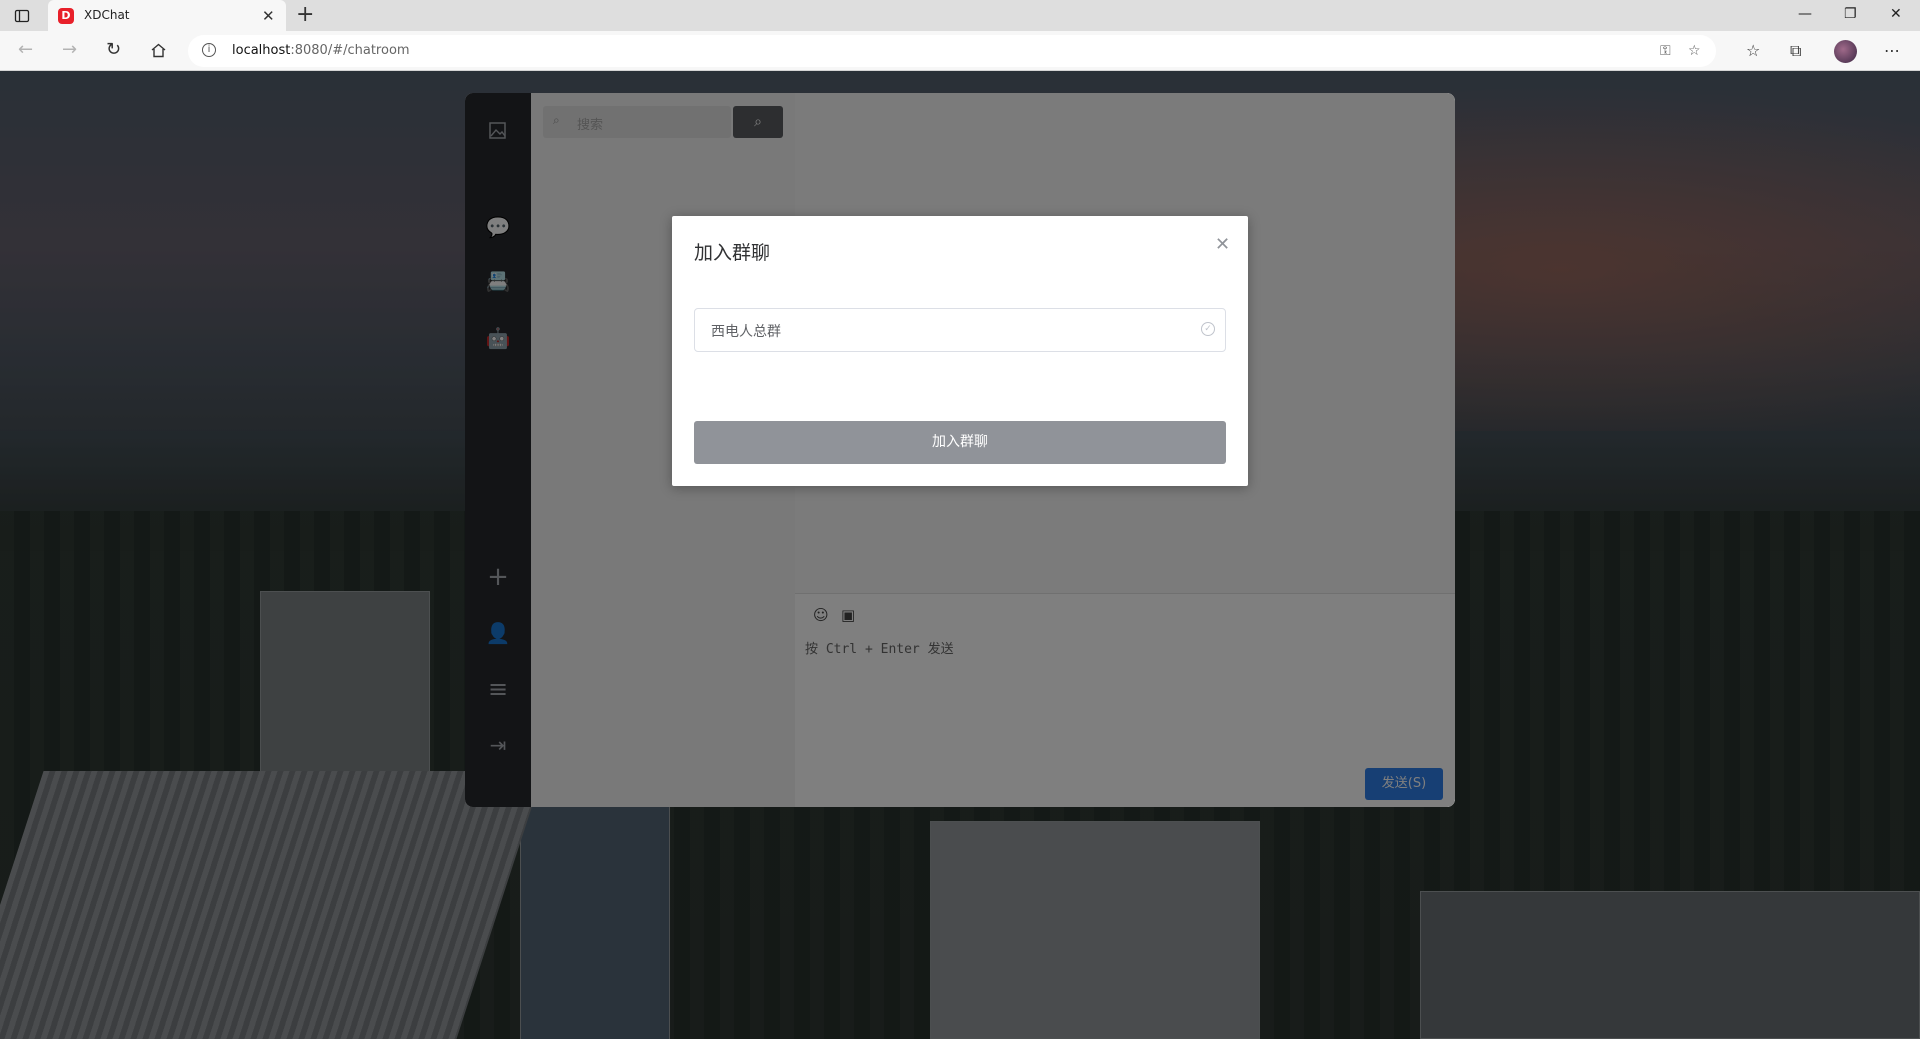  I want to click on reload-icon: ↻, so click(113, 50).